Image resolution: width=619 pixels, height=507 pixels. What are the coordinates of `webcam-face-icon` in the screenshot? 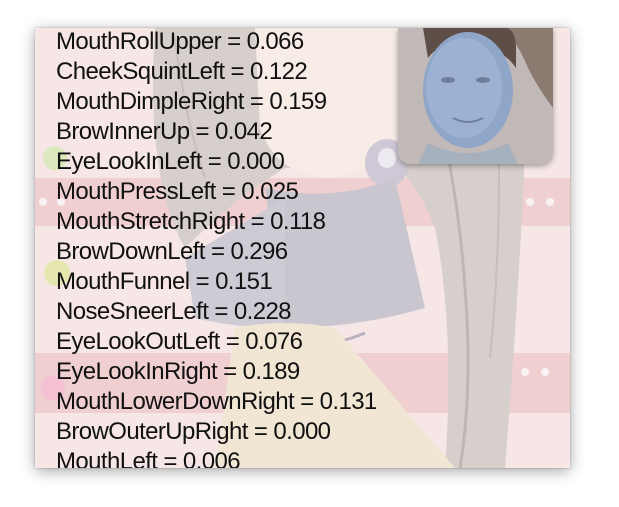 It's located at (475, 96).